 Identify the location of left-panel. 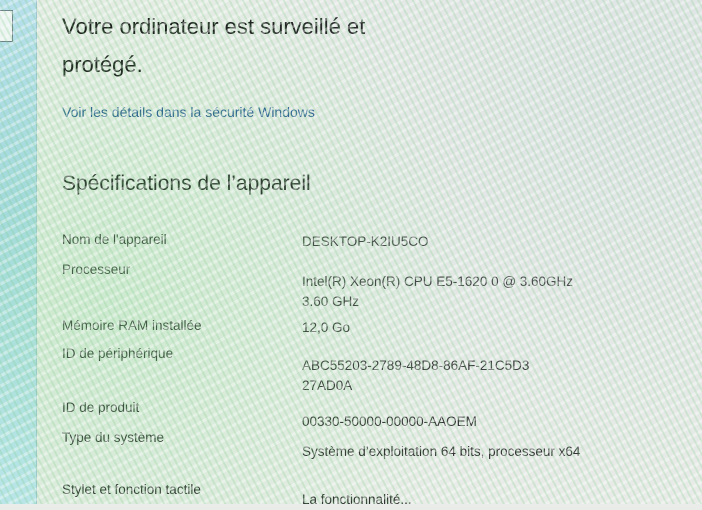
(18, 252).